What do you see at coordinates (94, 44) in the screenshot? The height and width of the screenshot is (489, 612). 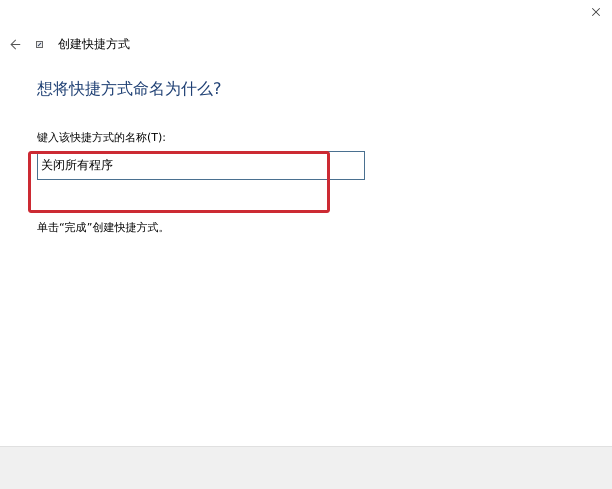 I see `window-title: 创建快捷方式` at bounding box center [94, 44].